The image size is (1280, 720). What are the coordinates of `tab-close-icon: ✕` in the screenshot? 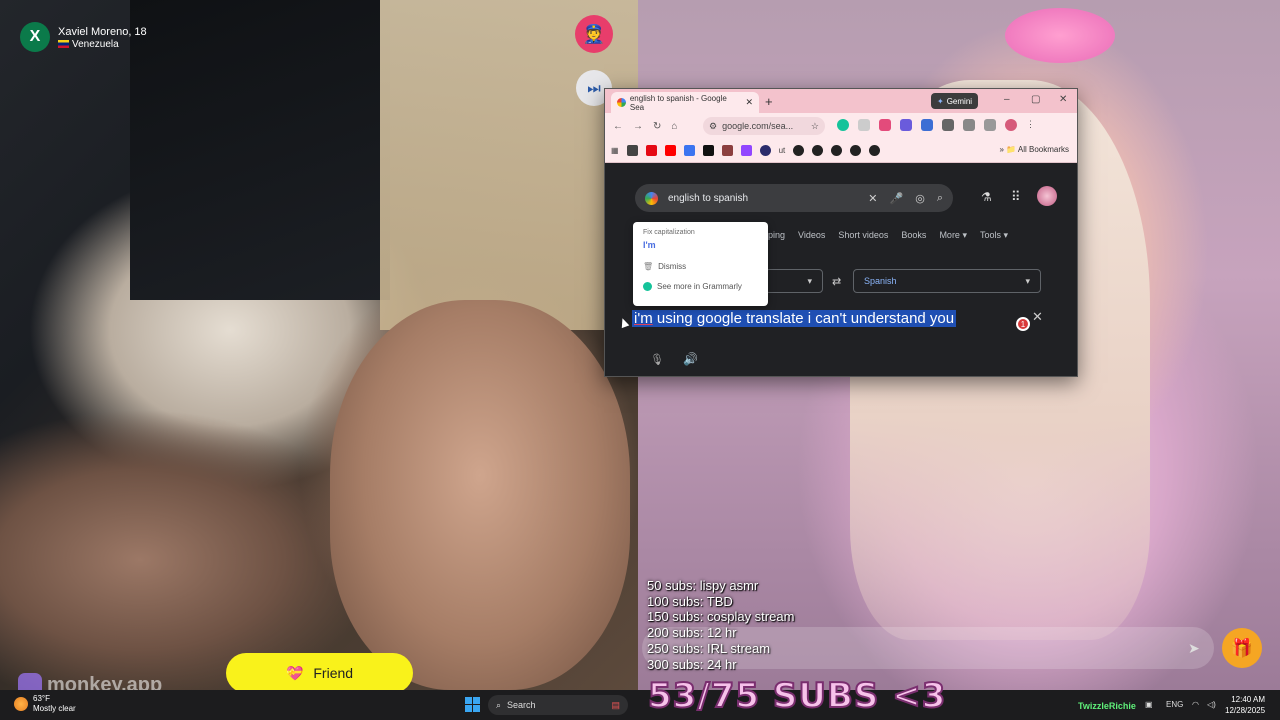 It's located at (749, 102).